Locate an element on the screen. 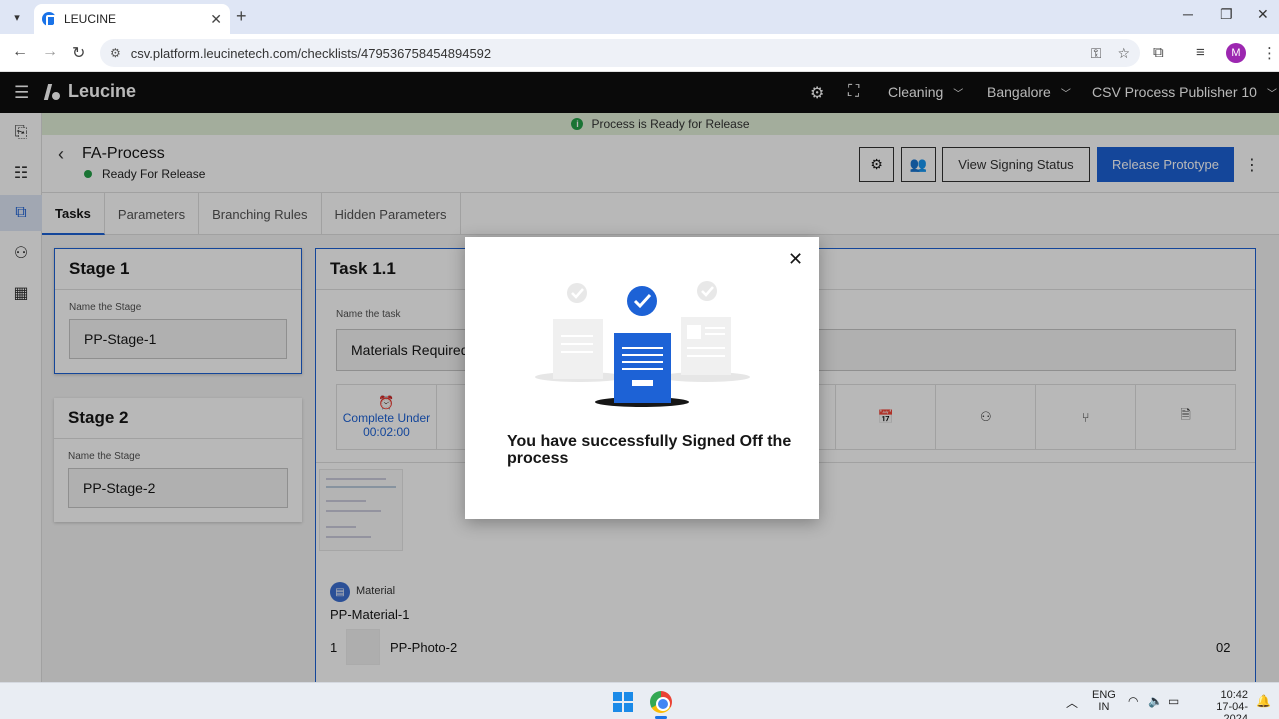 The width and height of the screenshot is (1279, 719). tab-search-icon: ▾ is located at coordinates (17, 17).